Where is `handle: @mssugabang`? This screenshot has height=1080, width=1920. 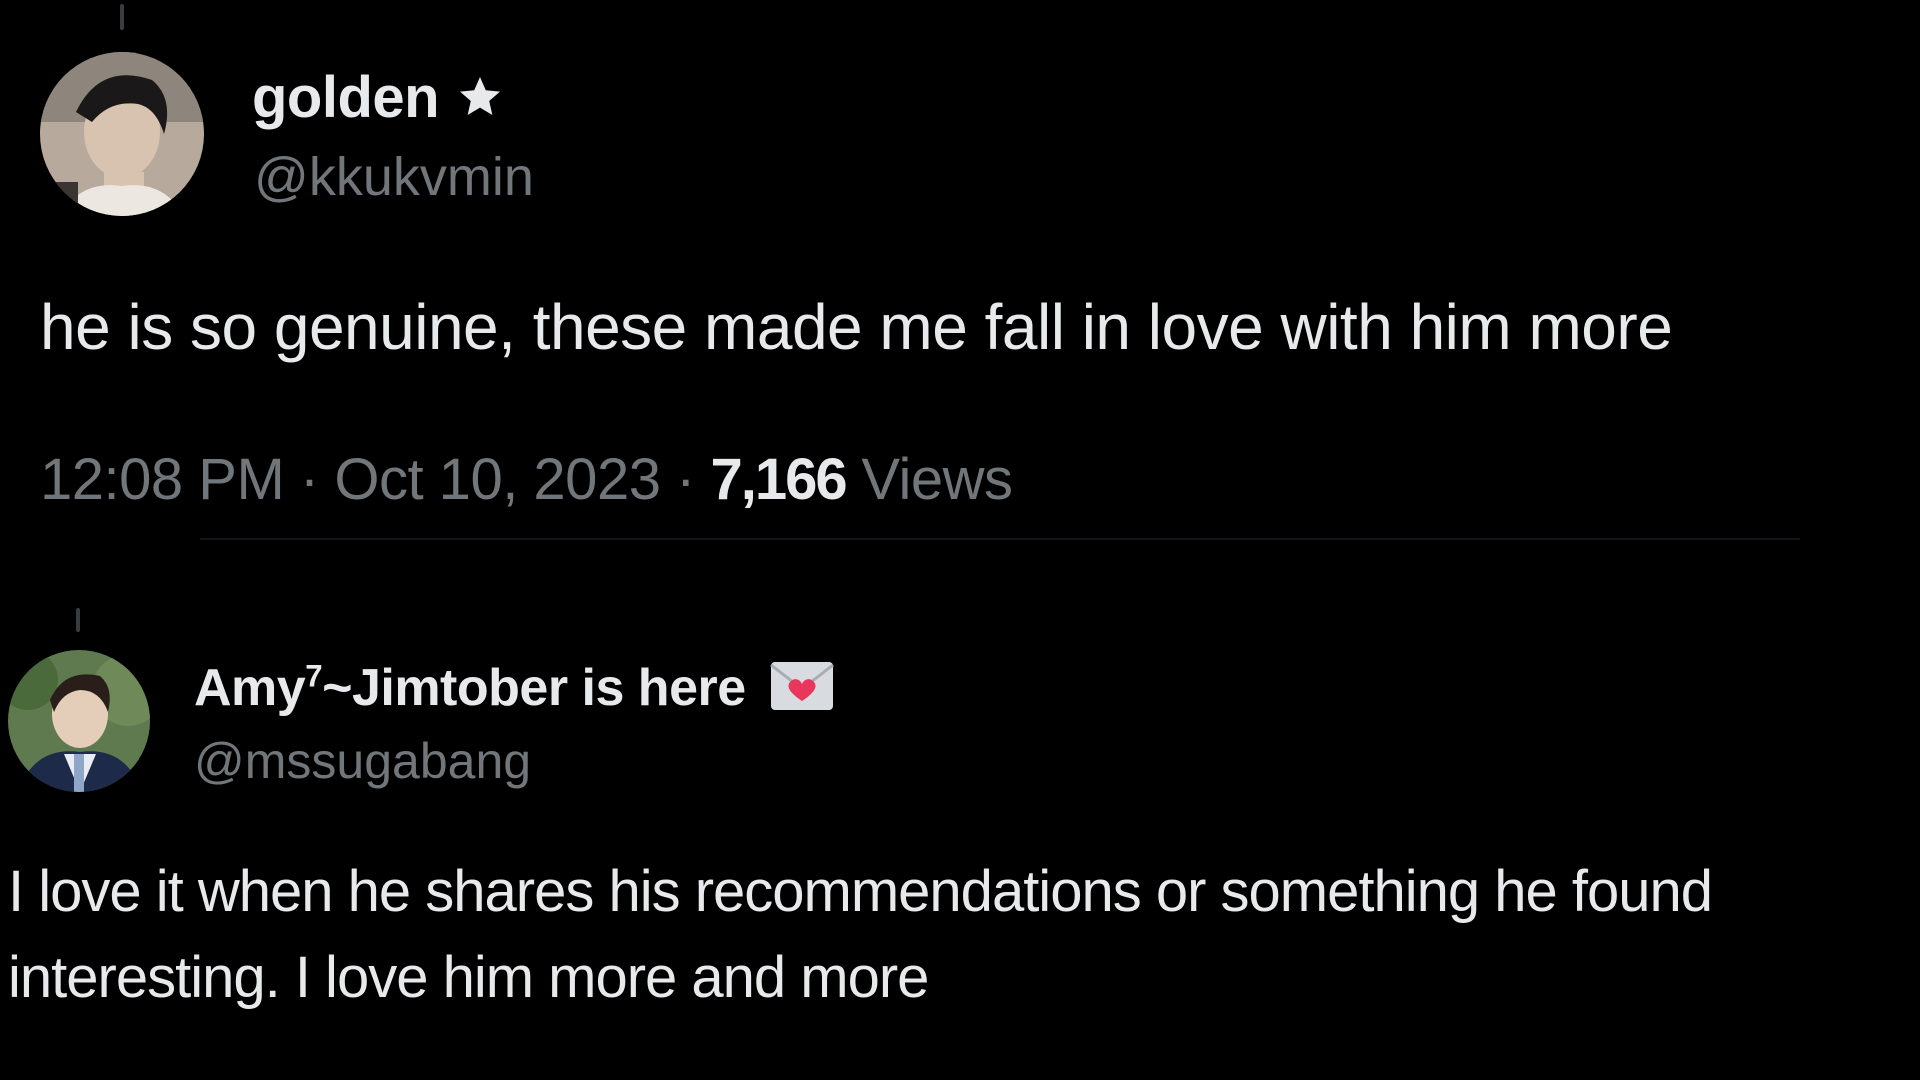
handle: @mssugabang is located at coordinates (362, 761).